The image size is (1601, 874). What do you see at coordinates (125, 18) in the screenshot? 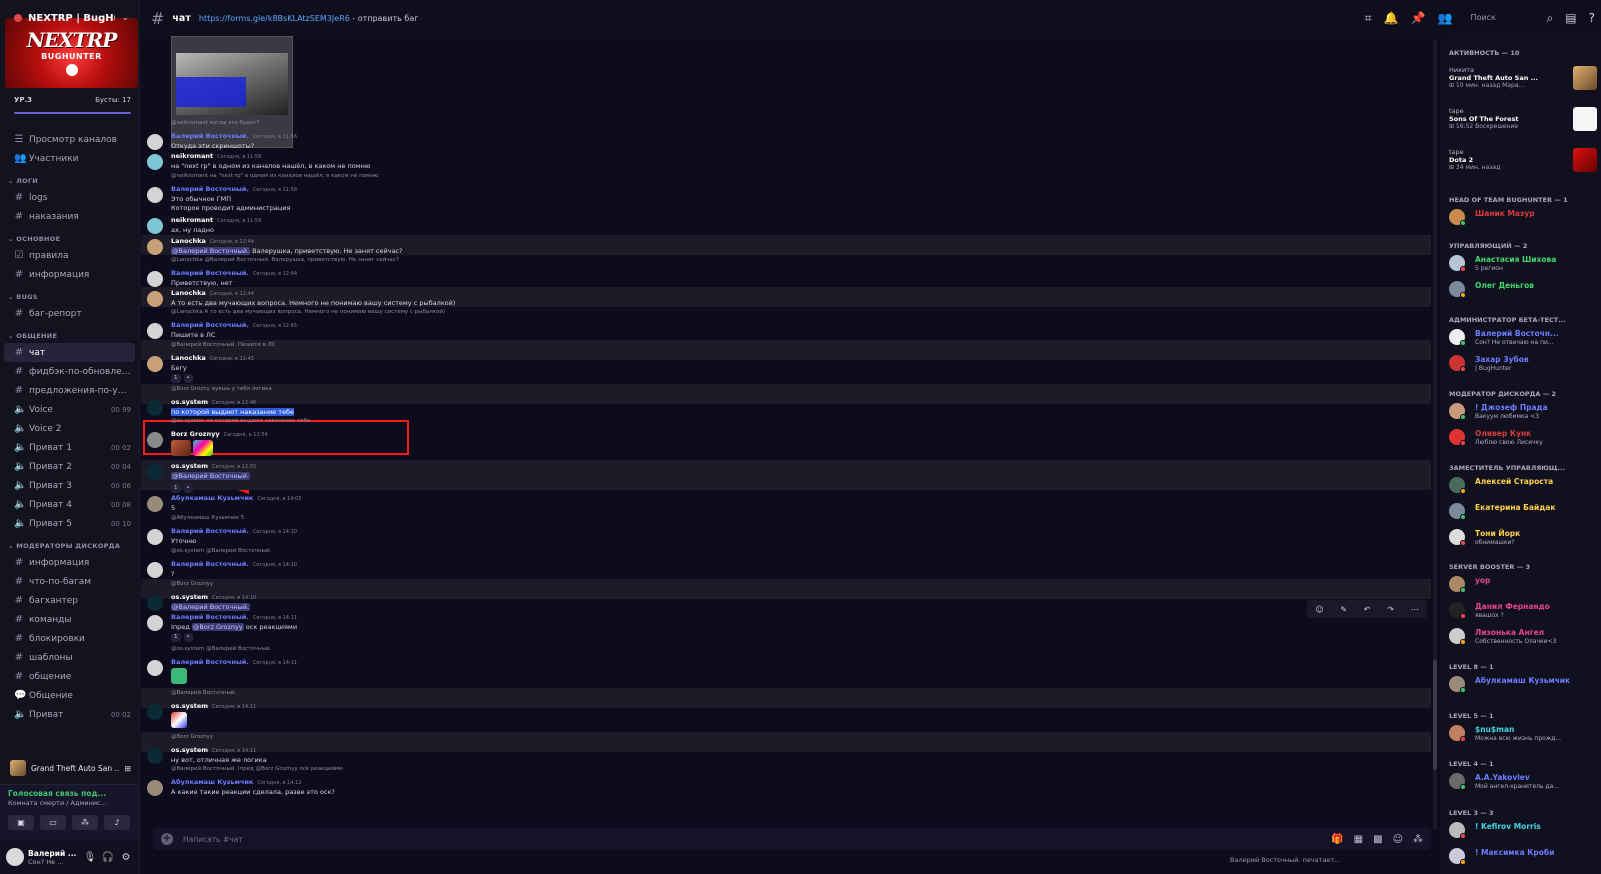
I see `chevron-down-icon: ⌄` at bounding box center [125, 18].